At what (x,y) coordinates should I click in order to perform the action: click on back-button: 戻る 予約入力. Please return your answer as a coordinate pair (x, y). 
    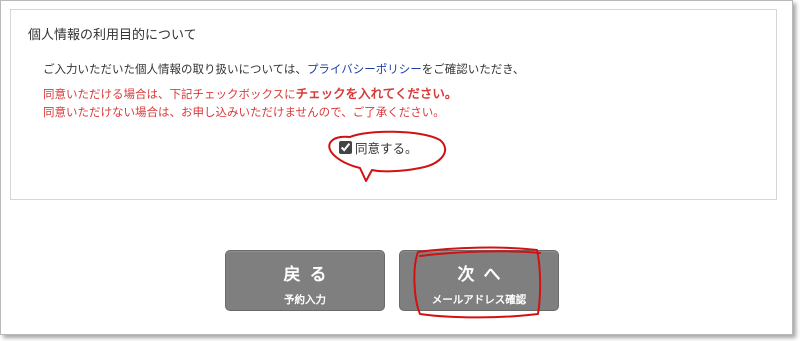
    Looking at the image, I should click on (305, 280).